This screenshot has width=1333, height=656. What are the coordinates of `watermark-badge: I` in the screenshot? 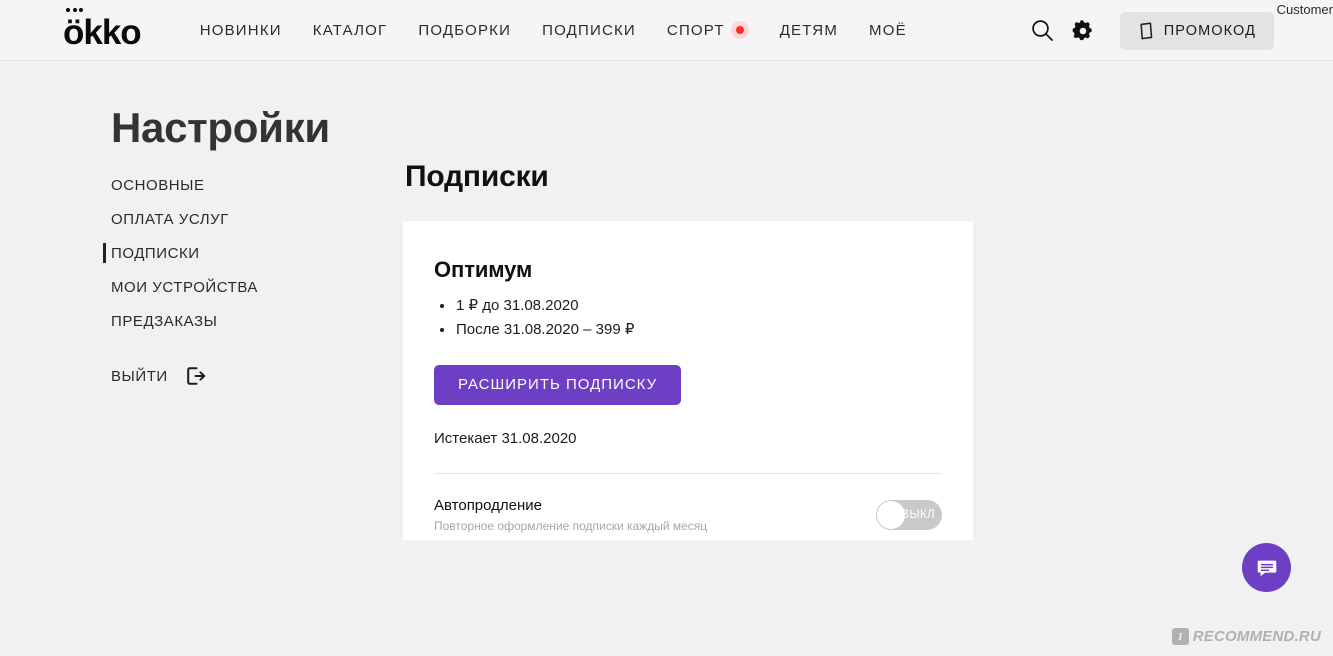 It's located at (1180, 636).